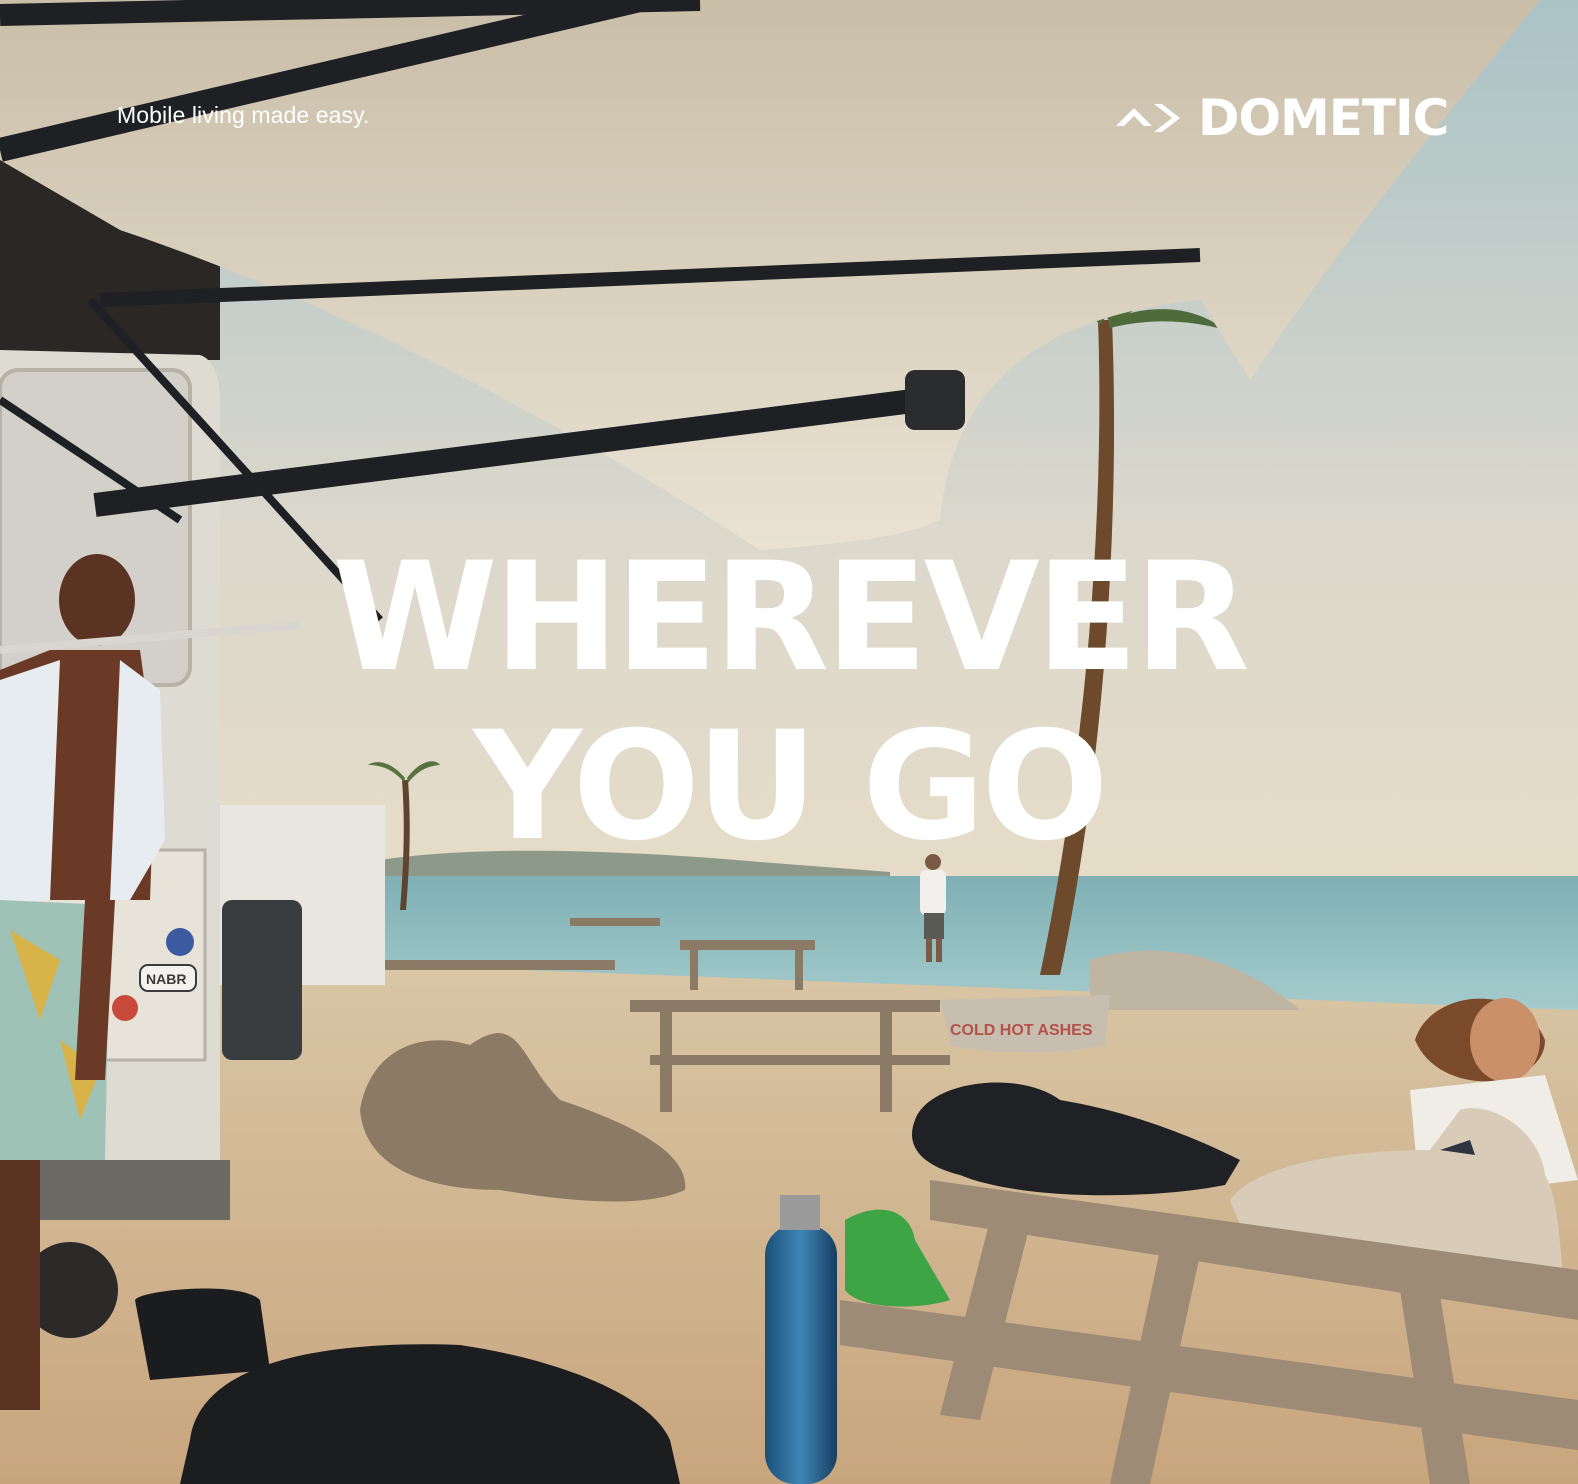 Image resolution: width=1578 pixels, height=1484 pixels. I want to click on black-equipment, so click(202, 1334).